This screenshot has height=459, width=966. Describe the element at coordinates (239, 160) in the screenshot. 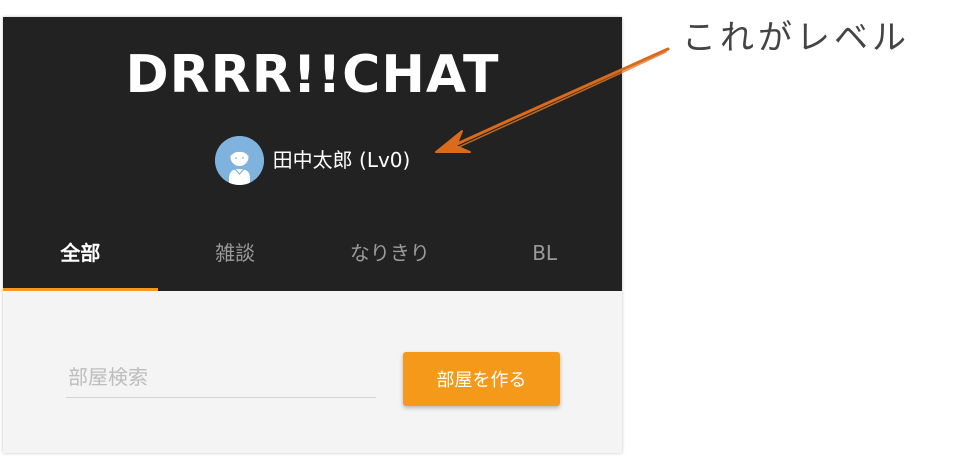

I see `default-user-avatar-icon` at that location.